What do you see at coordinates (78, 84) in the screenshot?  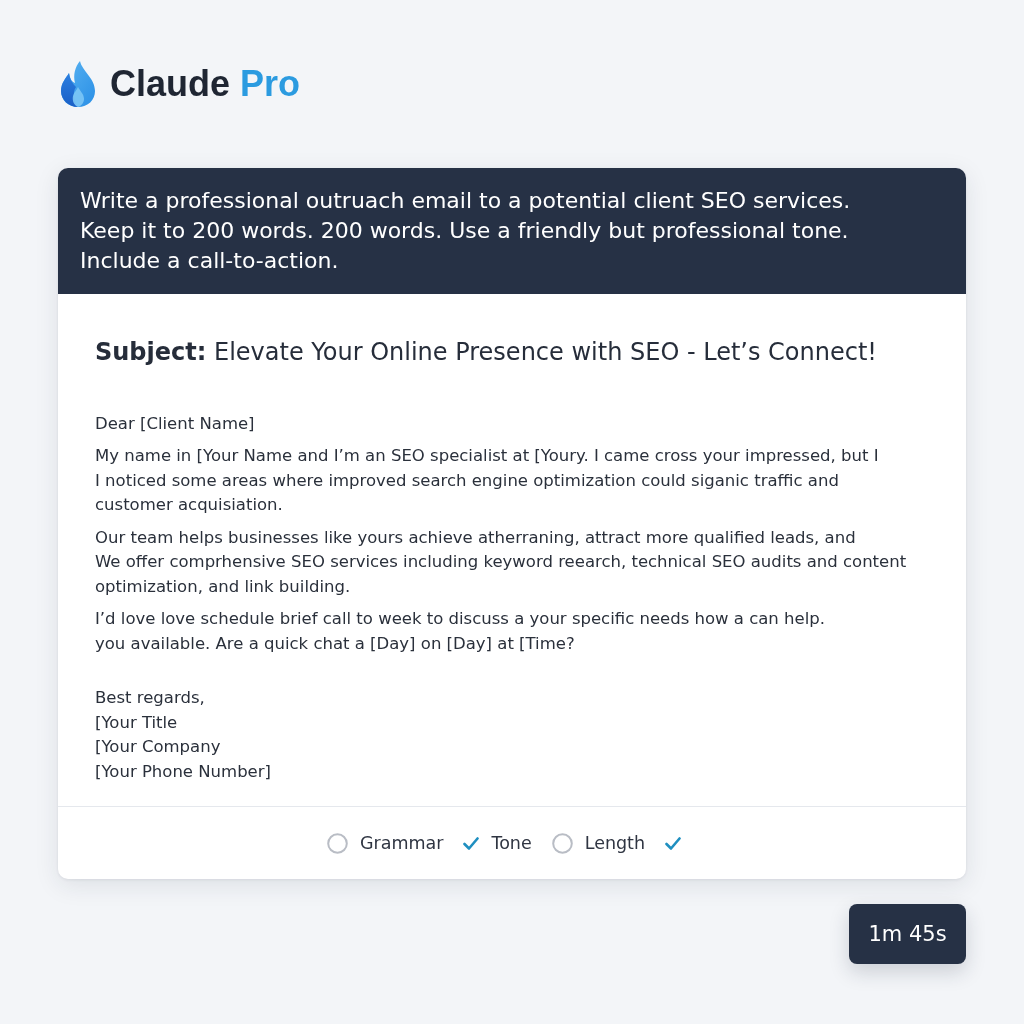 I see `flame-icon` at bounding box center [78, 84].